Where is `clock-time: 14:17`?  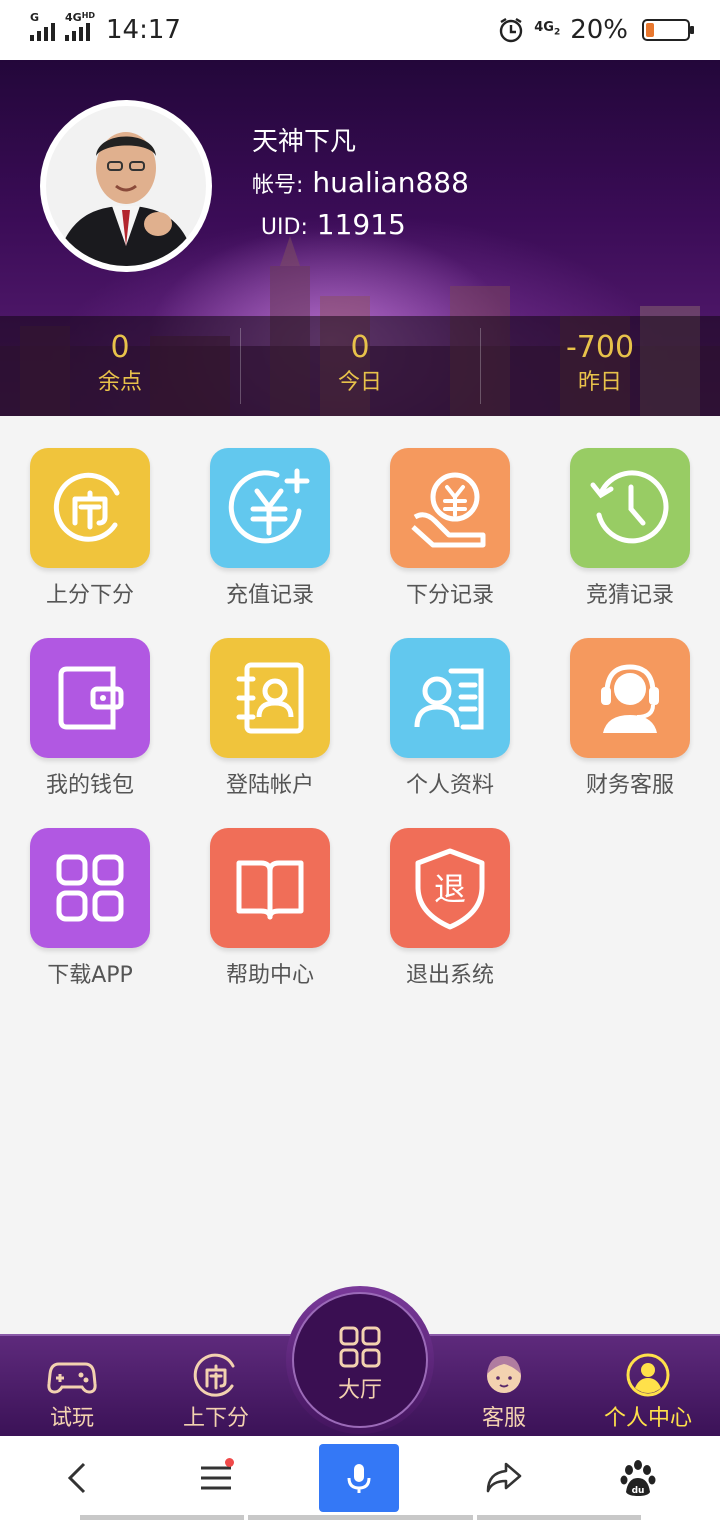 clock-time: 14:17 is located at coordinates (143, 30).